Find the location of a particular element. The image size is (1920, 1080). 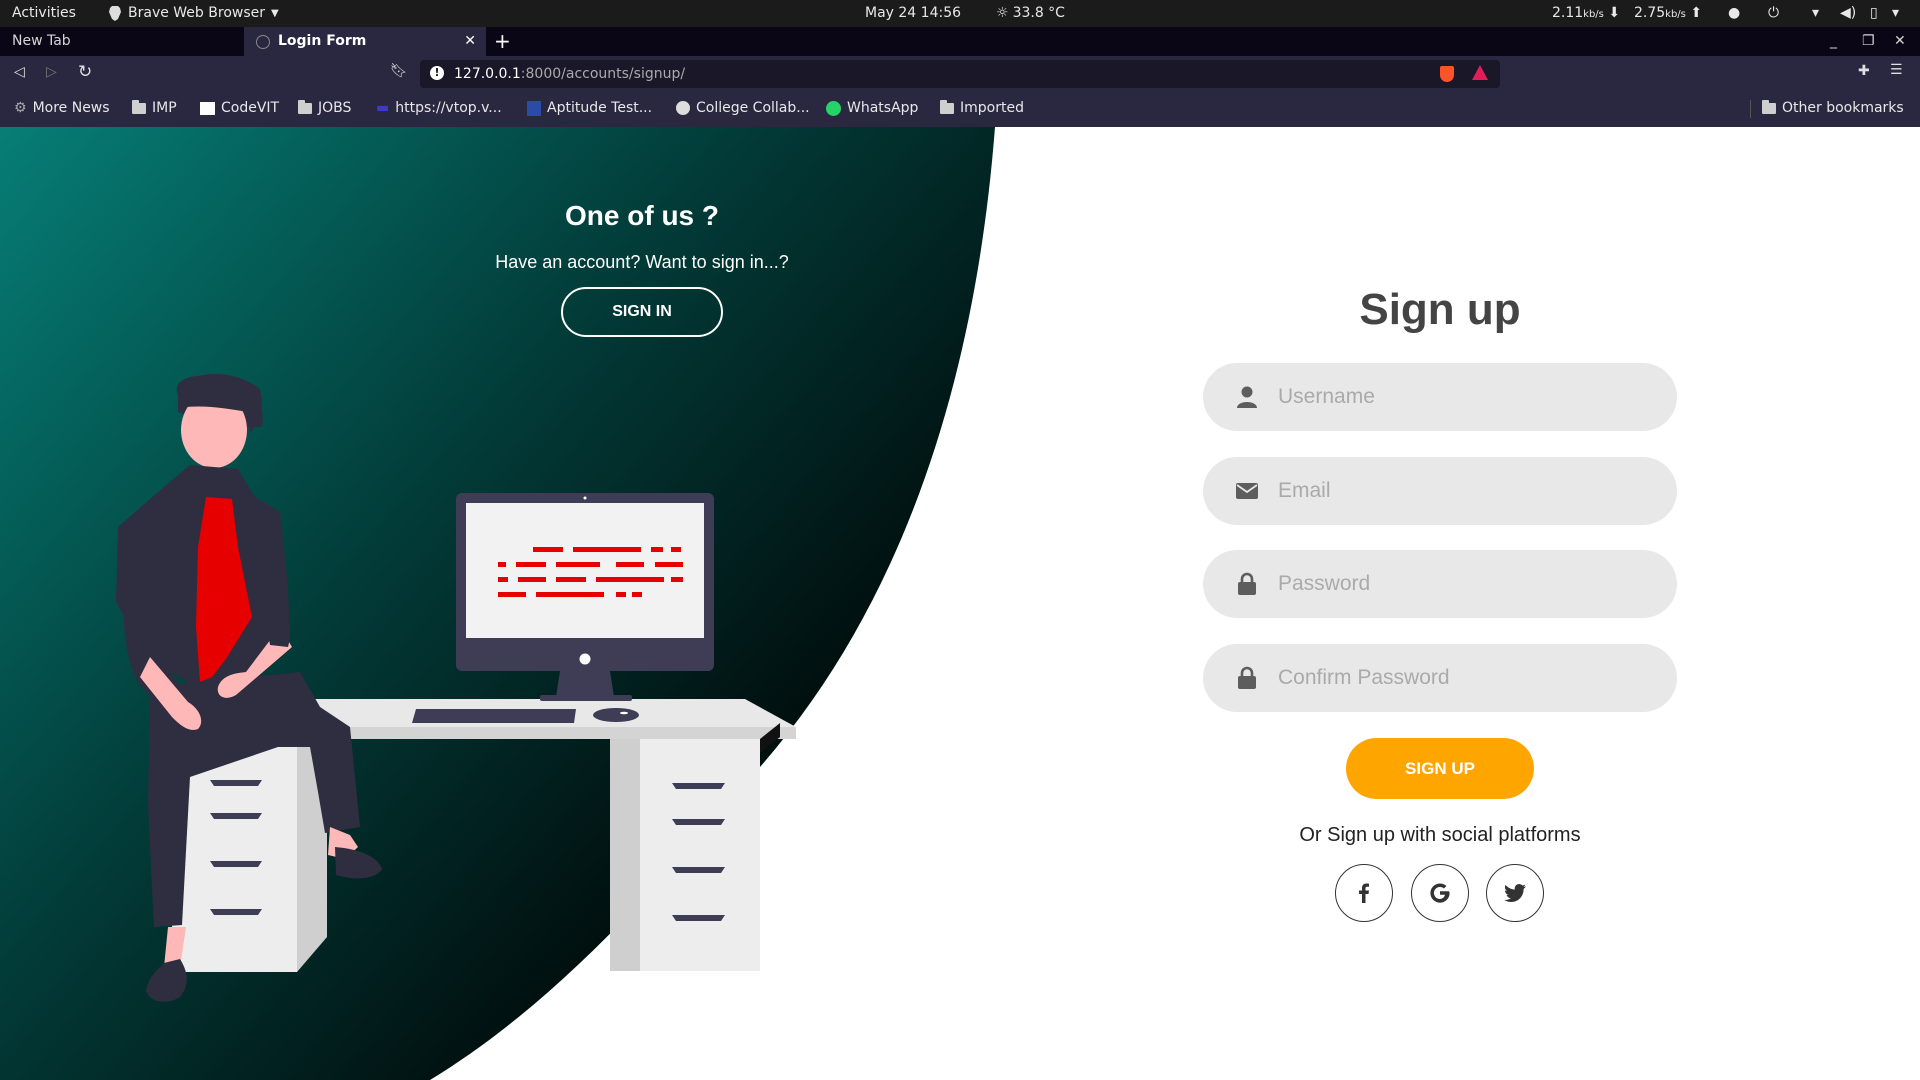

up-speed-unit: kb/s is located at coordinates (1675, 14).